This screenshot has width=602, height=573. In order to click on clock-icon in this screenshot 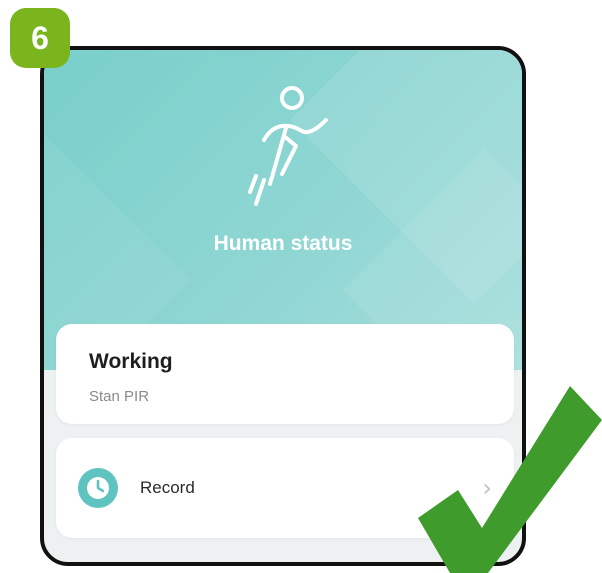, I will do `click(98, 488)`.